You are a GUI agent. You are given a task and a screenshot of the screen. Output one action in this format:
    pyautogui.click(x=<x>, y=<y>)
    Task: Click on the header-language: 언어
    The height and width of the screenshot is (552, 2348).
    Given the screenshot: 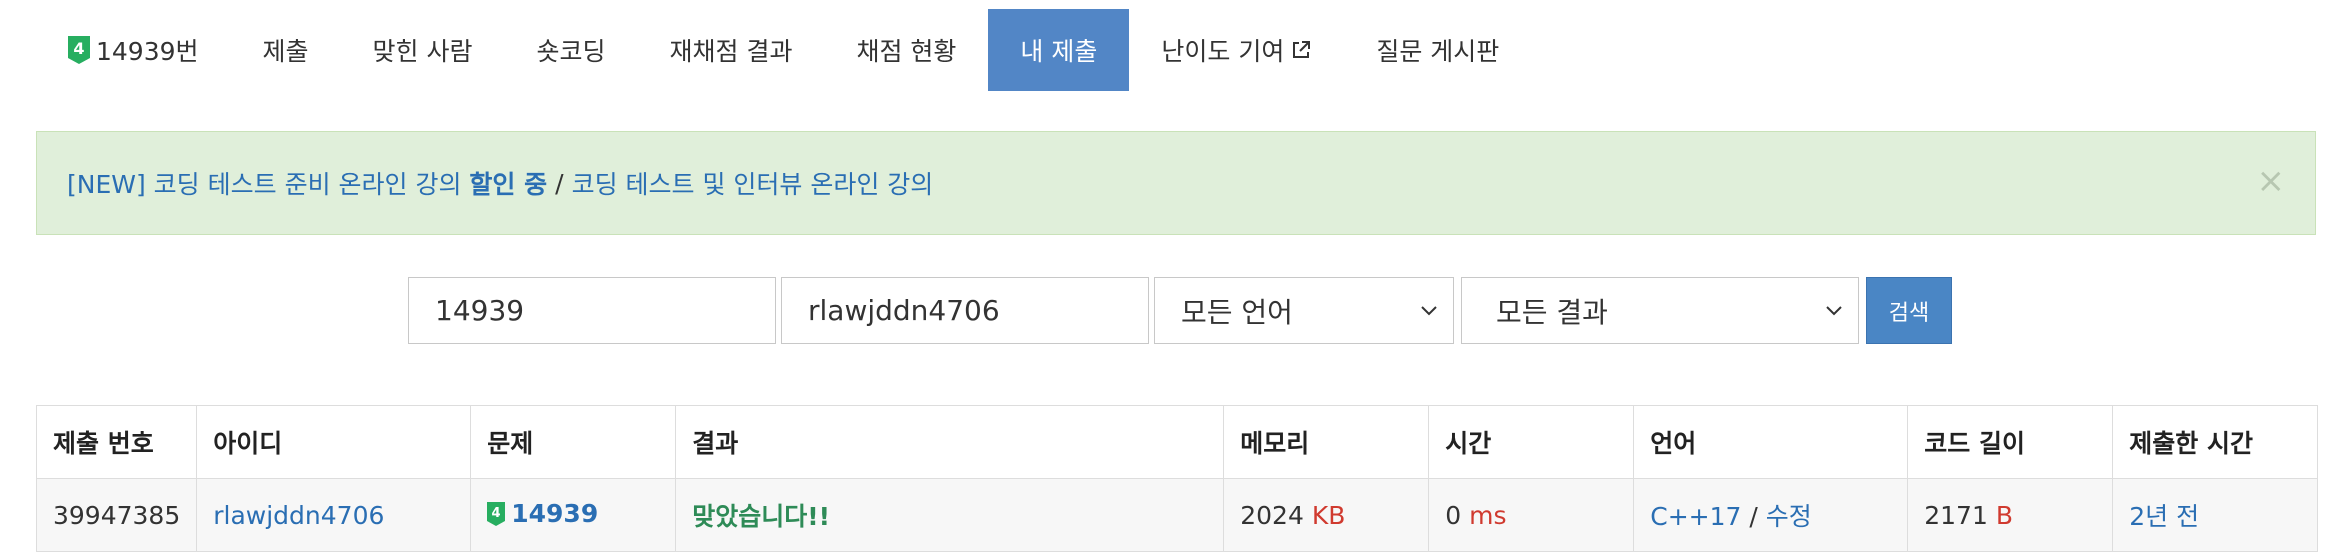 What is the action you would take?
    pyautogui.click(x=1771, y=442)
    